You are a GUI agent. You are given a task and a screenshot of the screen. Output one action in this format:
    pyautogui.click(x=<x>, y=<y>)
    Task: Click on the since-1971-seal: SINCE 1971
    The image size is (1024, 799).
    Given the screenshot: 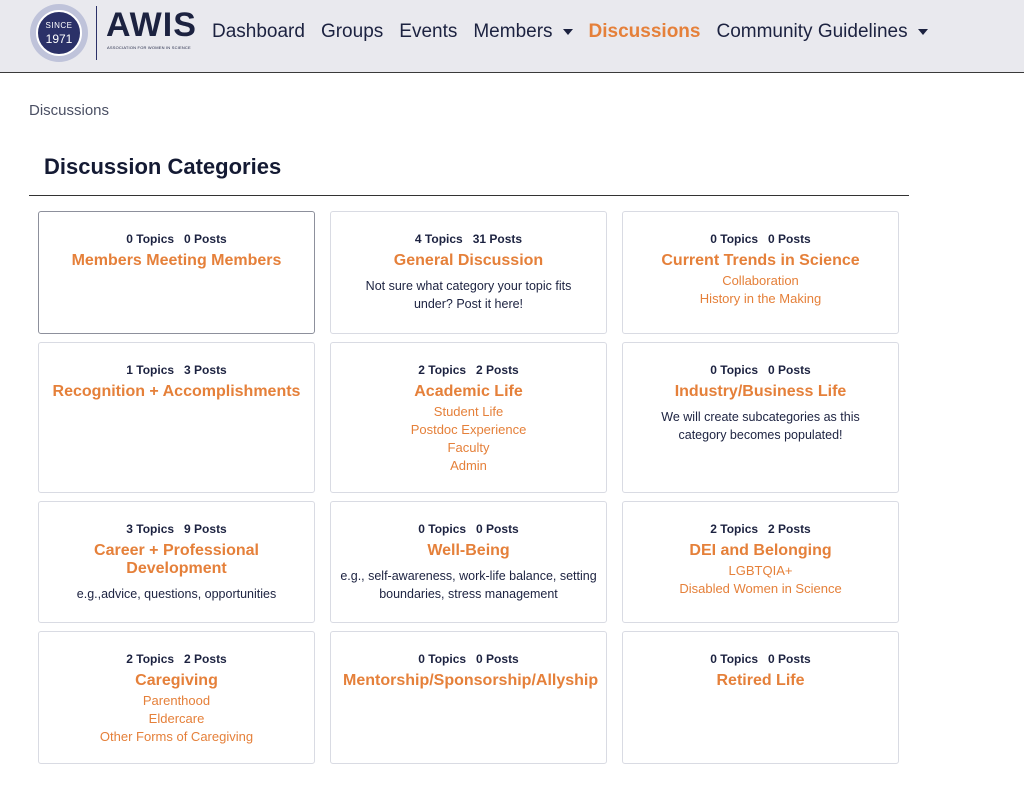 What is the action you would take?
    pyautogui.click(x=59, y=33)
    